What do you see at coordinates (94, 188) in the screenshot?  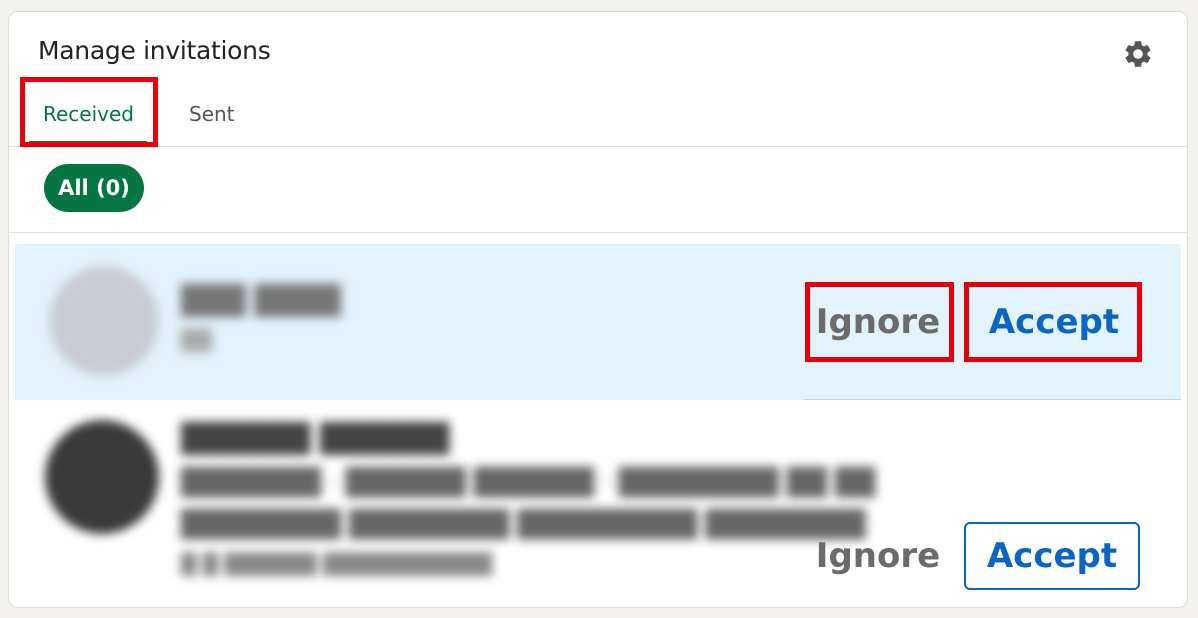 I see `filter-all-pill: All (0)` at bounding box center [94, 188].